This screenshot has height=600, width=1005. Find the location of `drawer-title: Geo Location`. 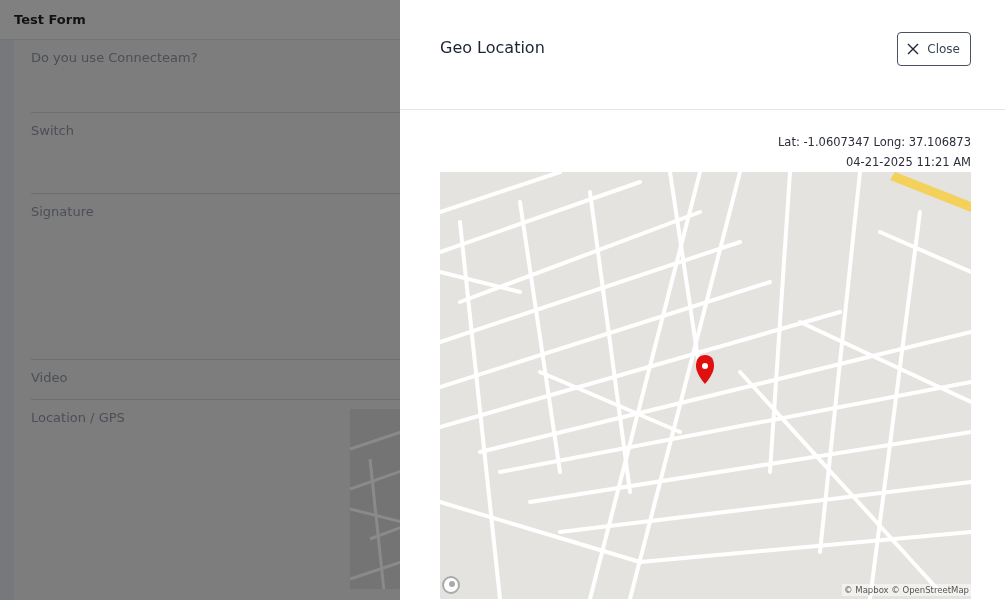

drawer-title: Geo Location is located at coordinates (492, 47).